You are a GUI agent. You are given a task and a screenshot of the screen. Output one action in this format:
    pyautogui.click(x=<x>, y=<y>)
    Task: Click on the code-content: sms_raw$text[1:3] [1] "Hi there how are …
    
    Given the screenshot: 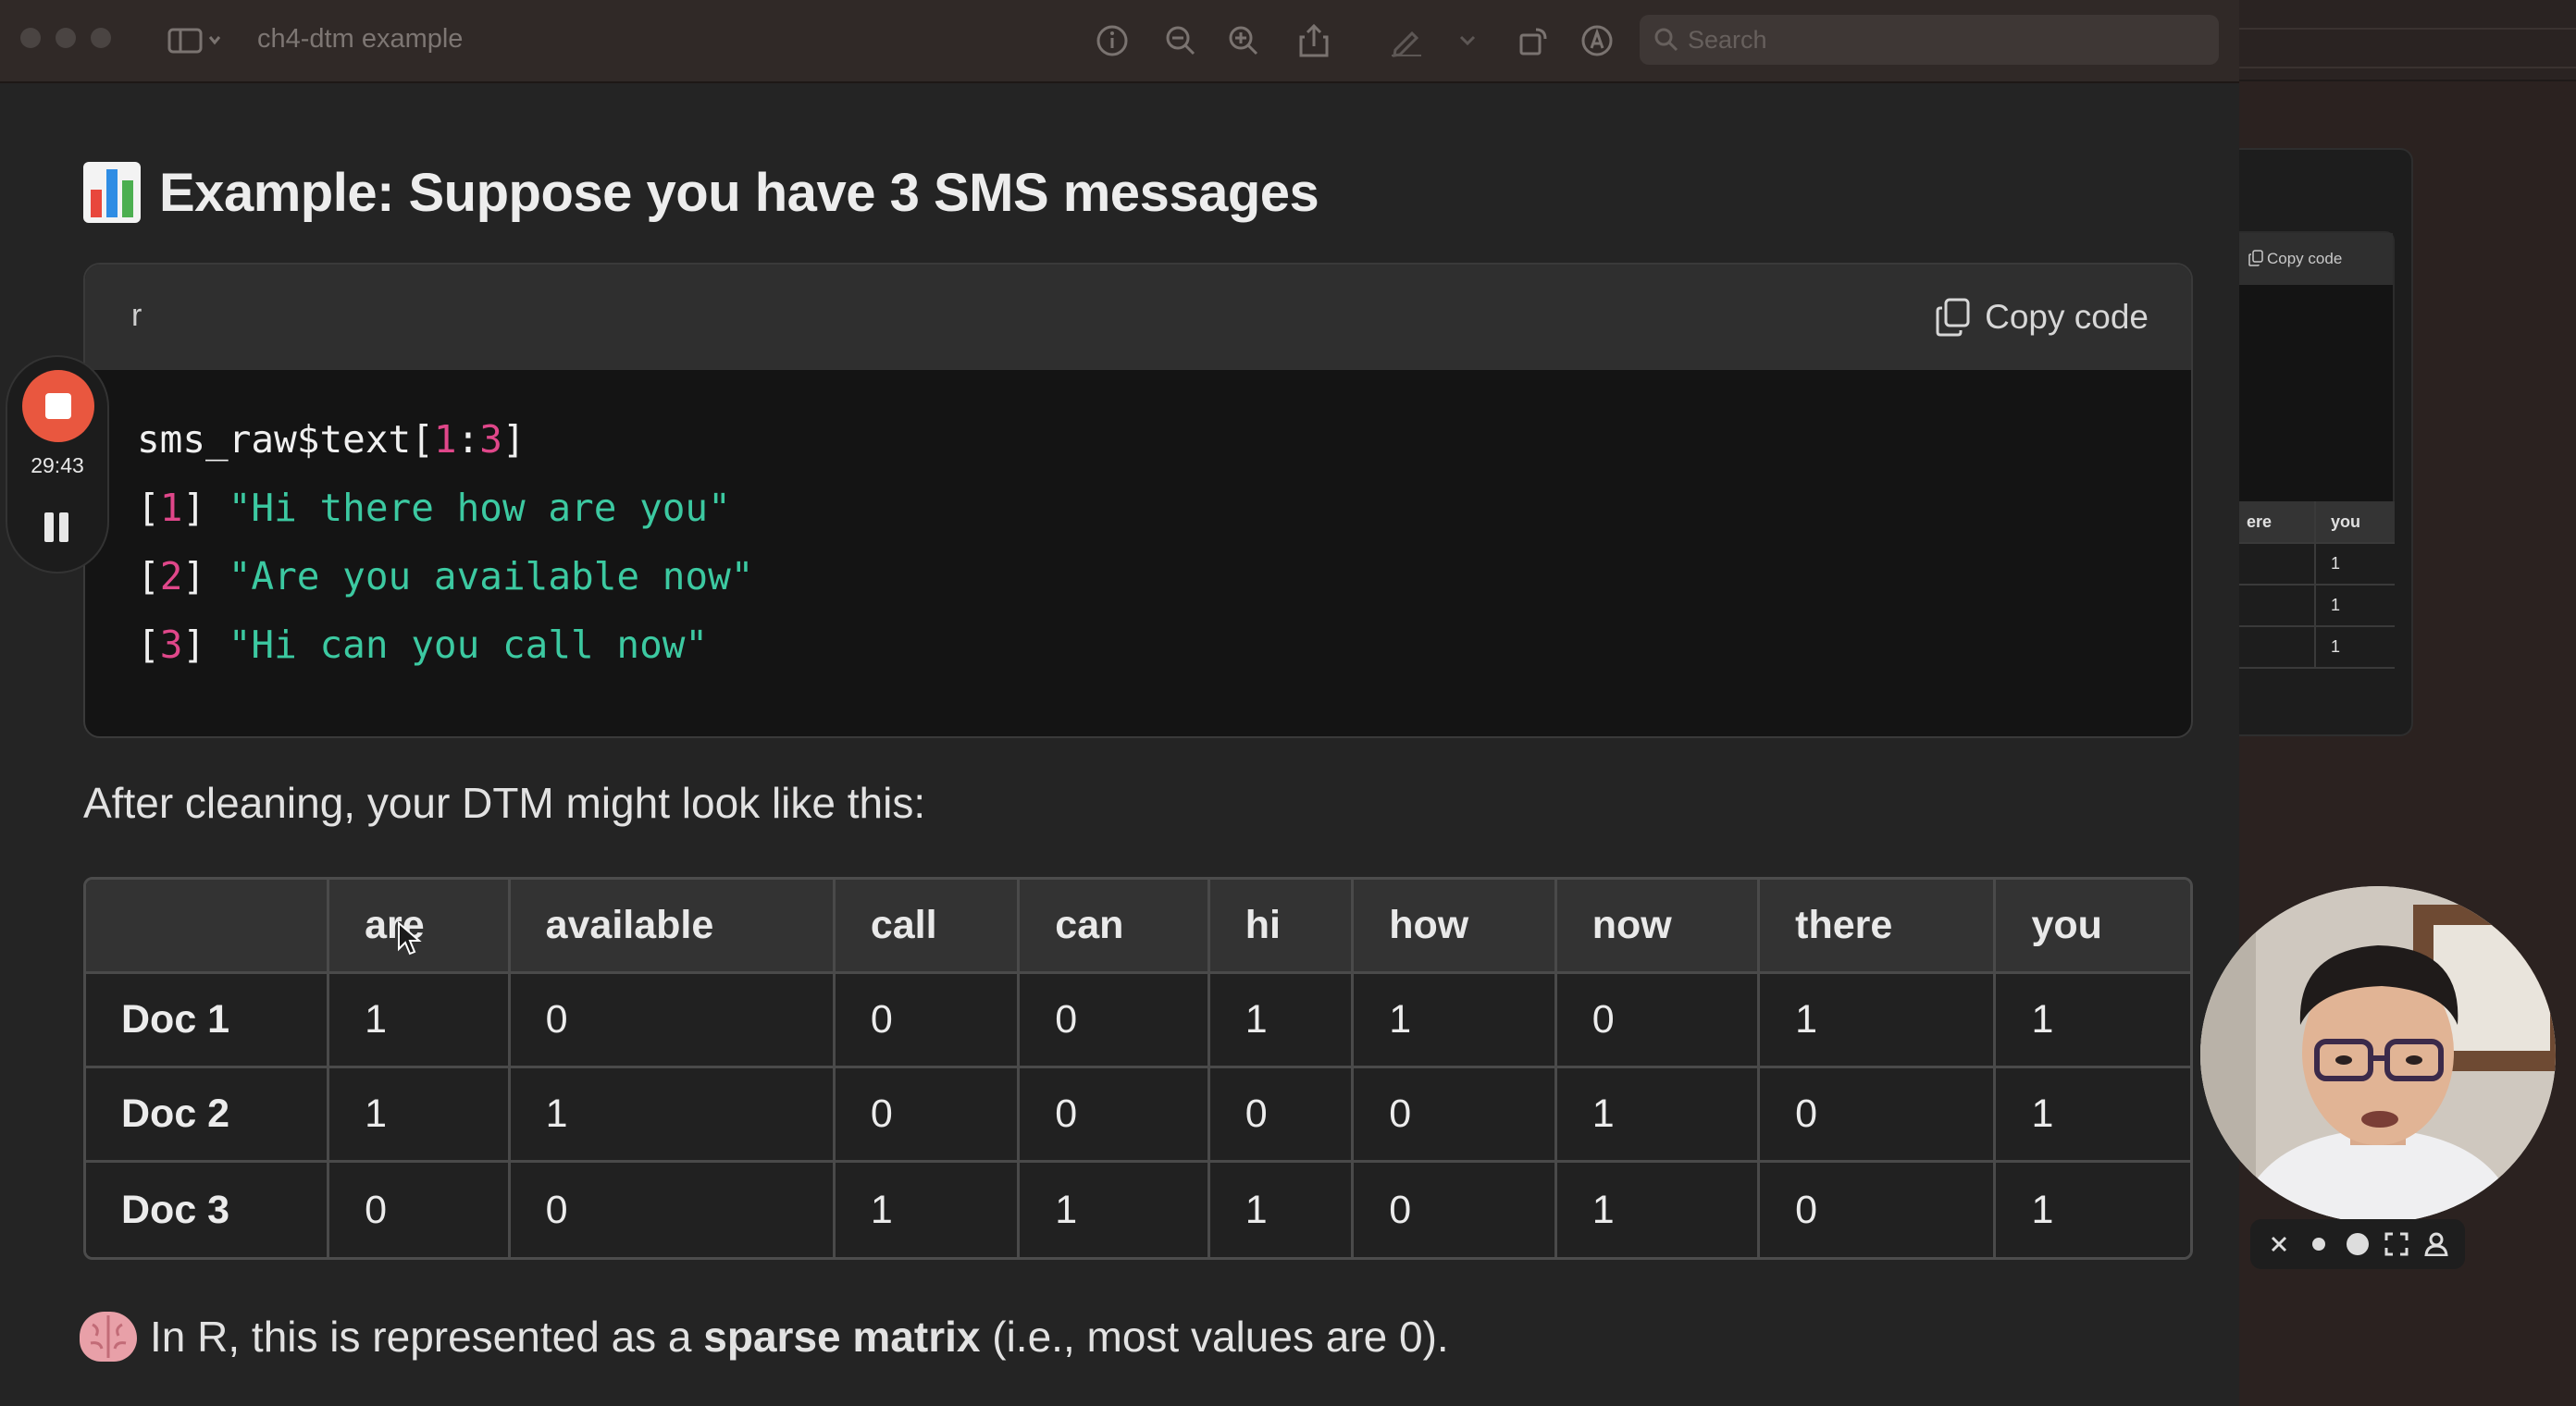 What is the action you would take?
    pyautogui.click(x=445, y=542)
    